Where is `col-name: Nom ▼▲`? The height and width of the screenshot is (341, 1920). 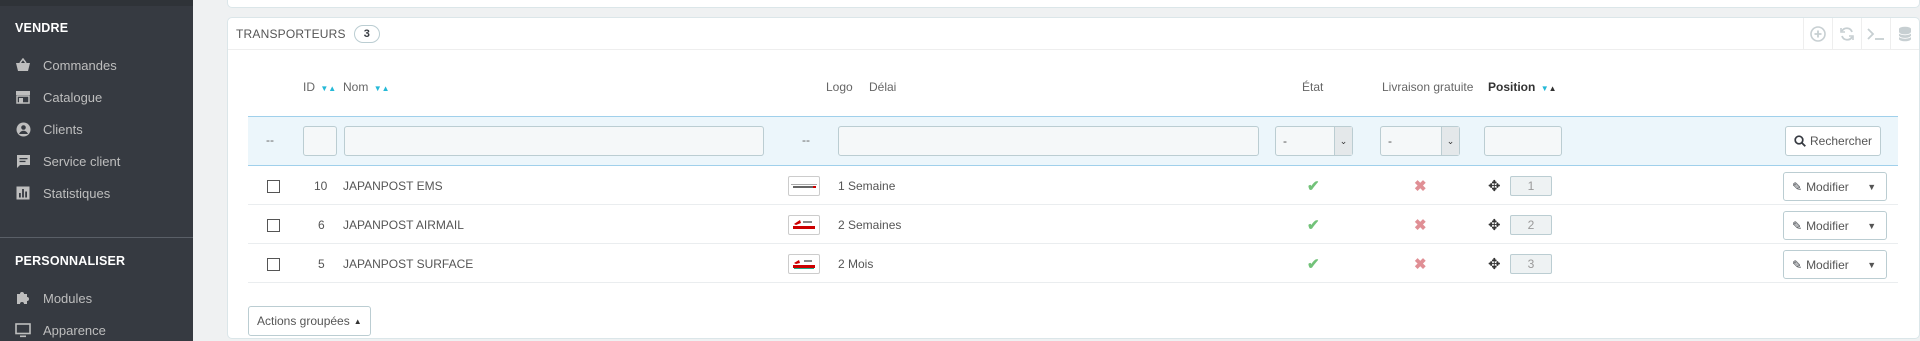
col-name: Nom ▼▲ is located at coordinates (366, 87).